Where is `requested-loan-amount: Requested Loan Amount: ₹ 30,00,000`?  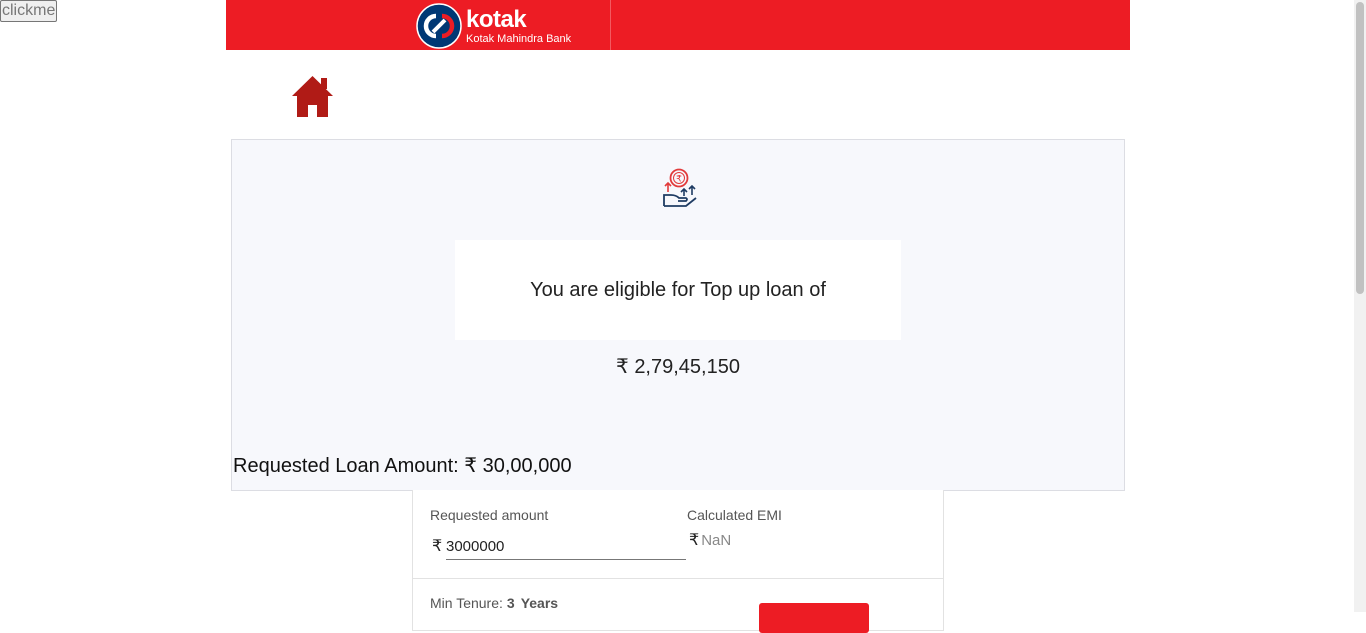
requested-loan-amount: Requested Loan Amount: ₹ 30,00,000 is located at coordinates (402, 465).